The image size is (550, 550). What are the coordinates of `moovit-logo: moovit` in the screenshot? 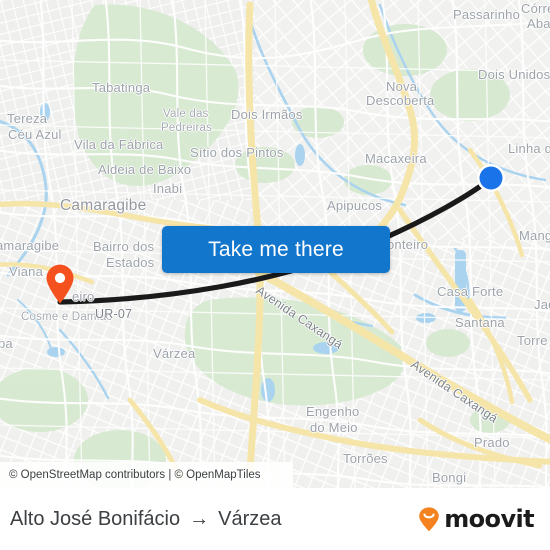 It's located at (475, 519).